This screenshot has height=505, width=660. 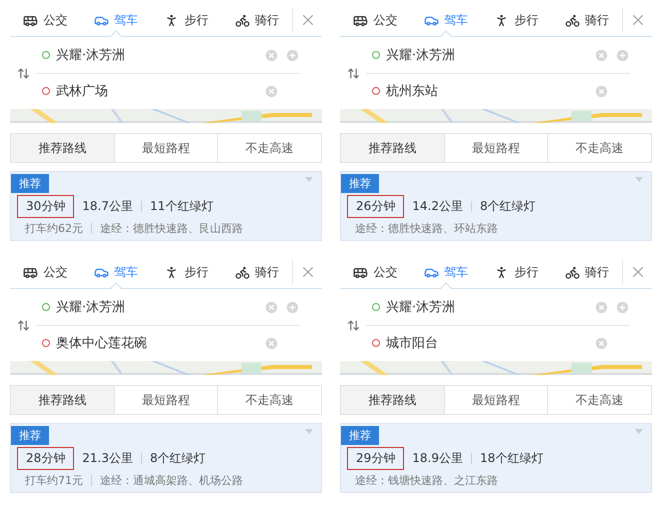 I want to click on taxi-fare: 打车约62元, so click(x=54, y=228).